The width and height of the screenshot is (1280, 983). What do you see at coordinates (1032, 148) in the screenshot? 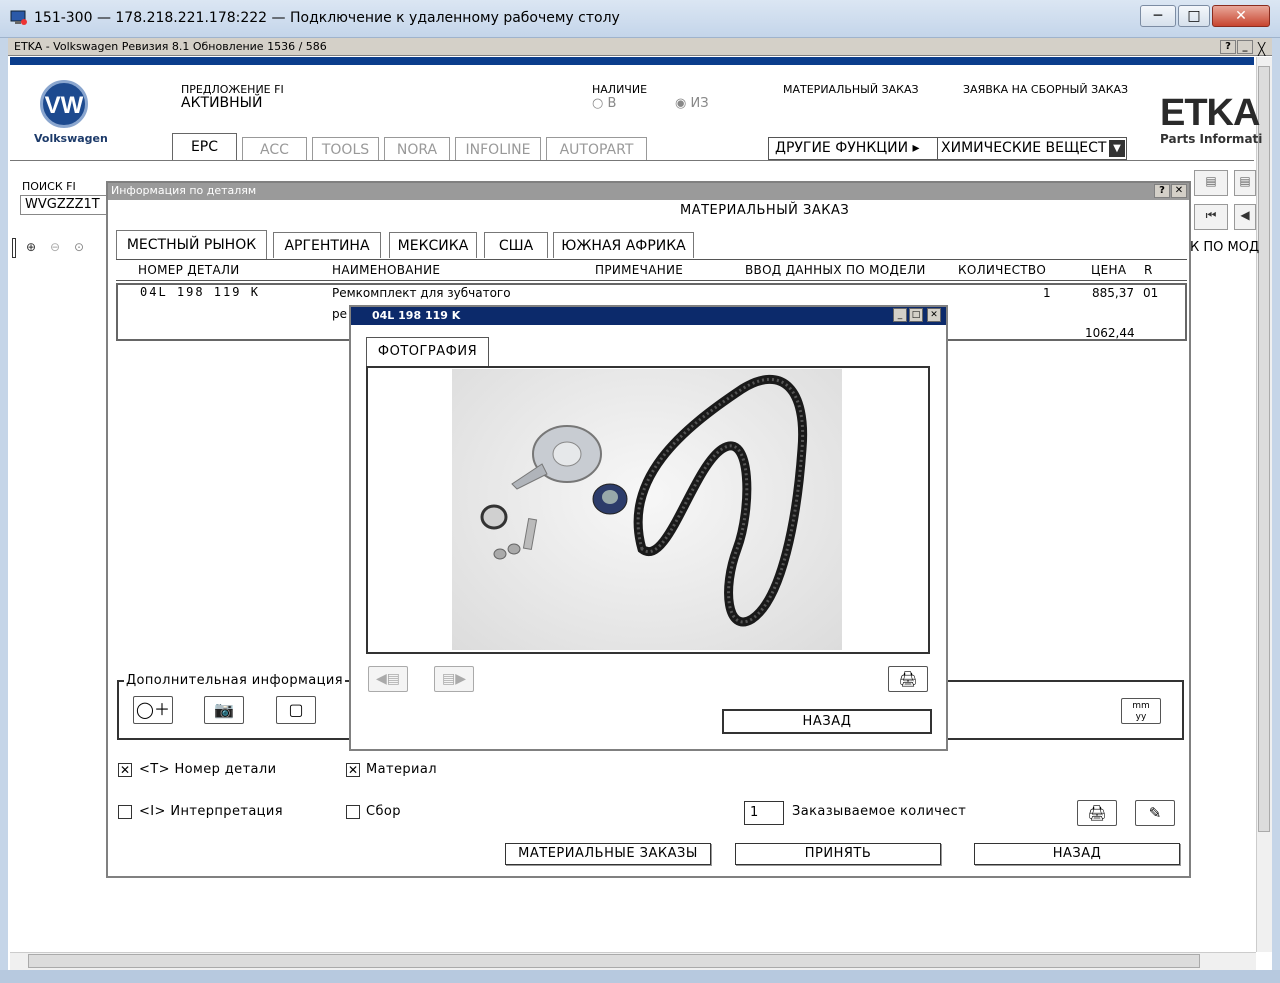
I see `chemicals-select: ХИМИЧЕСКИЕ ВЕЩЕСТ` at bounding box center [1032, 148].